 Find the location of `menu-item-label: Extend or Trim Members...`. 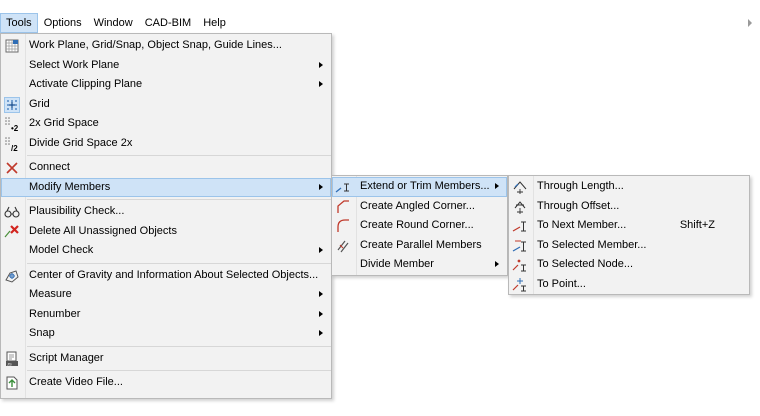

menu-item-label: Extend or Trim Members... is located at coordinates (425, 186).